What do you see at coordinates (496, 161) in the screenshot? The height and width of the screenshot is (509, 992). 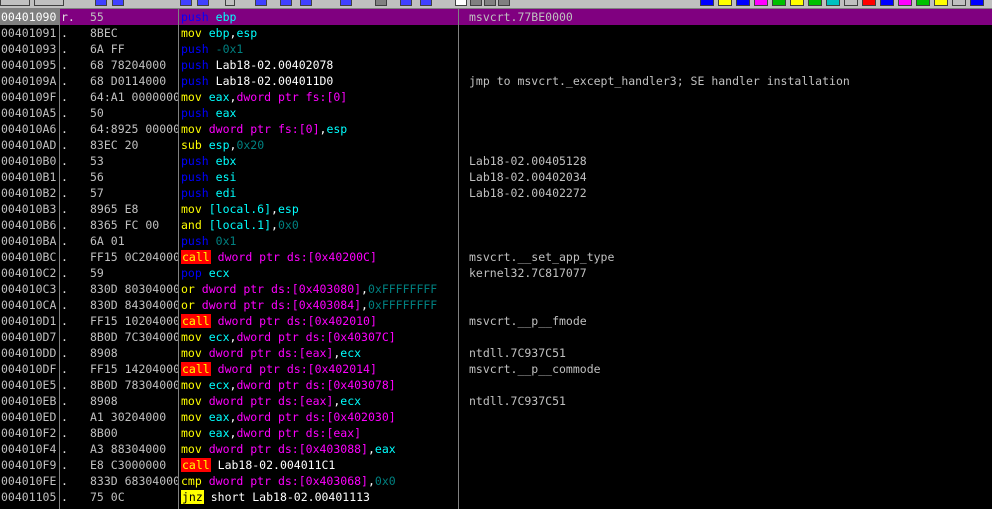 I see `disasm-row: 004010B0. 53 push ebx Lab18-02.00405128` at bounding box center [496, 161].